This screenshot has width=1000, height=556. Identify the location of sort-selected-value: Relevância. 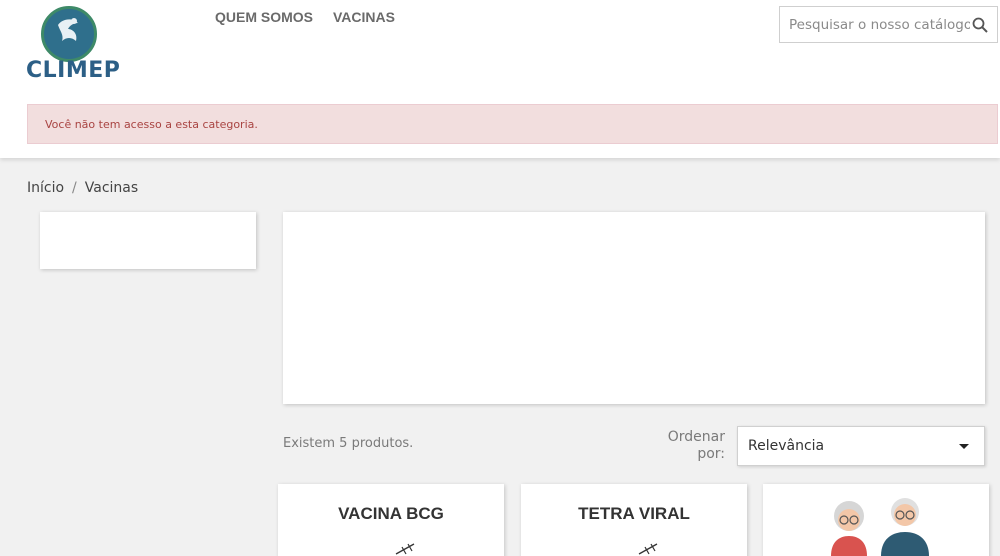
(786, 446).